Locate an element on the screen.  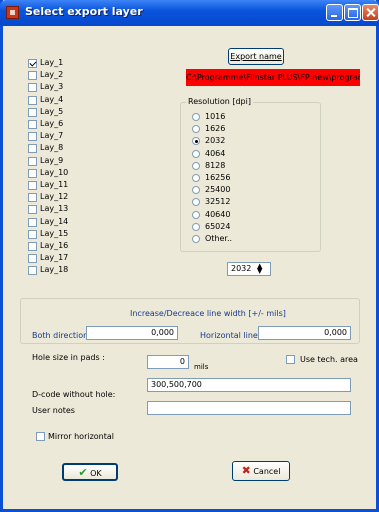
layer-label: Lay_4 is located at coordinates (52, 99).